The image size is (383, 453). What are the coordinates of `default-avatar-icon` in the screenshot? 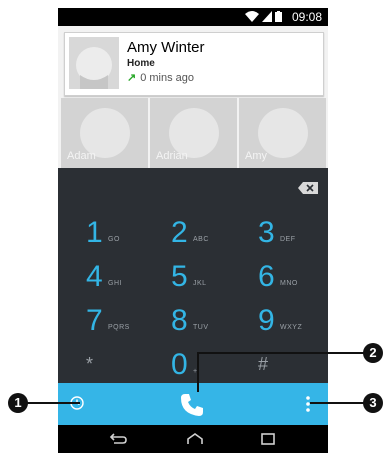 It's located at (94, 63).